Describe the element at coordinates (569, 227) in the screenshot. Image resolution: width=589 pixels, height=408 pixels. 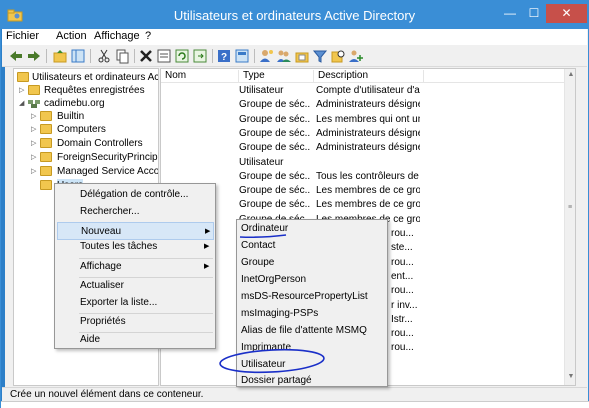
I see `vertical-scrollbar: ▲ ≡ ▼` at that location.